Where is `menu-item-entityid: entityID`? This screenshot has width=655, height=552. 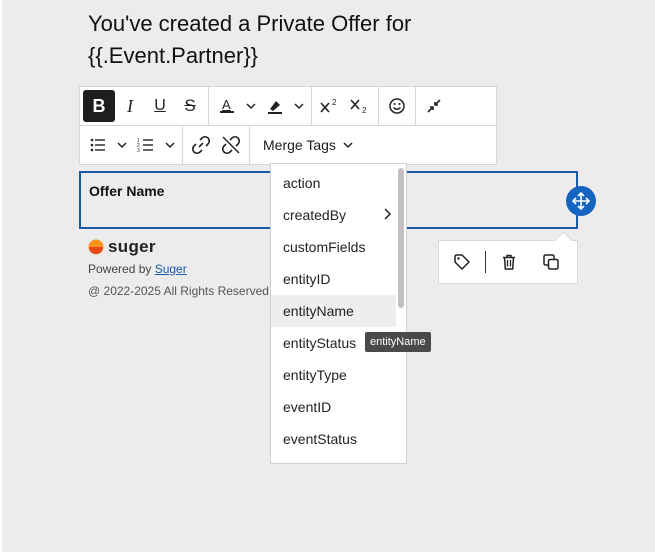 menu-item-entityid: entityID is located at coordinates (333, 279).